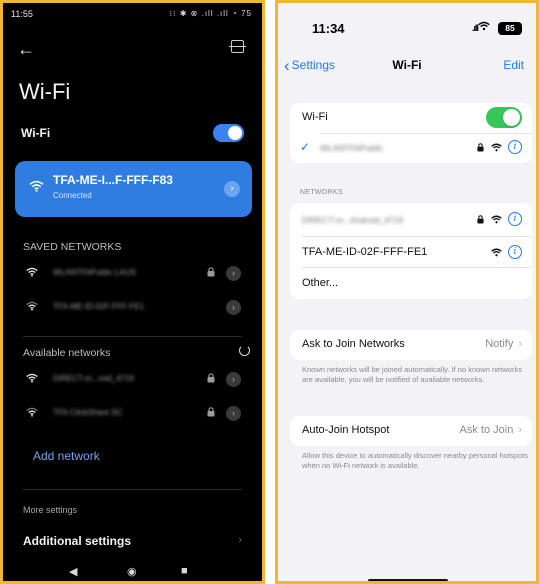  Describe the element at coordinates (305, 147) in the screenshot. I see `checkmark-icon: ✓` at that location.